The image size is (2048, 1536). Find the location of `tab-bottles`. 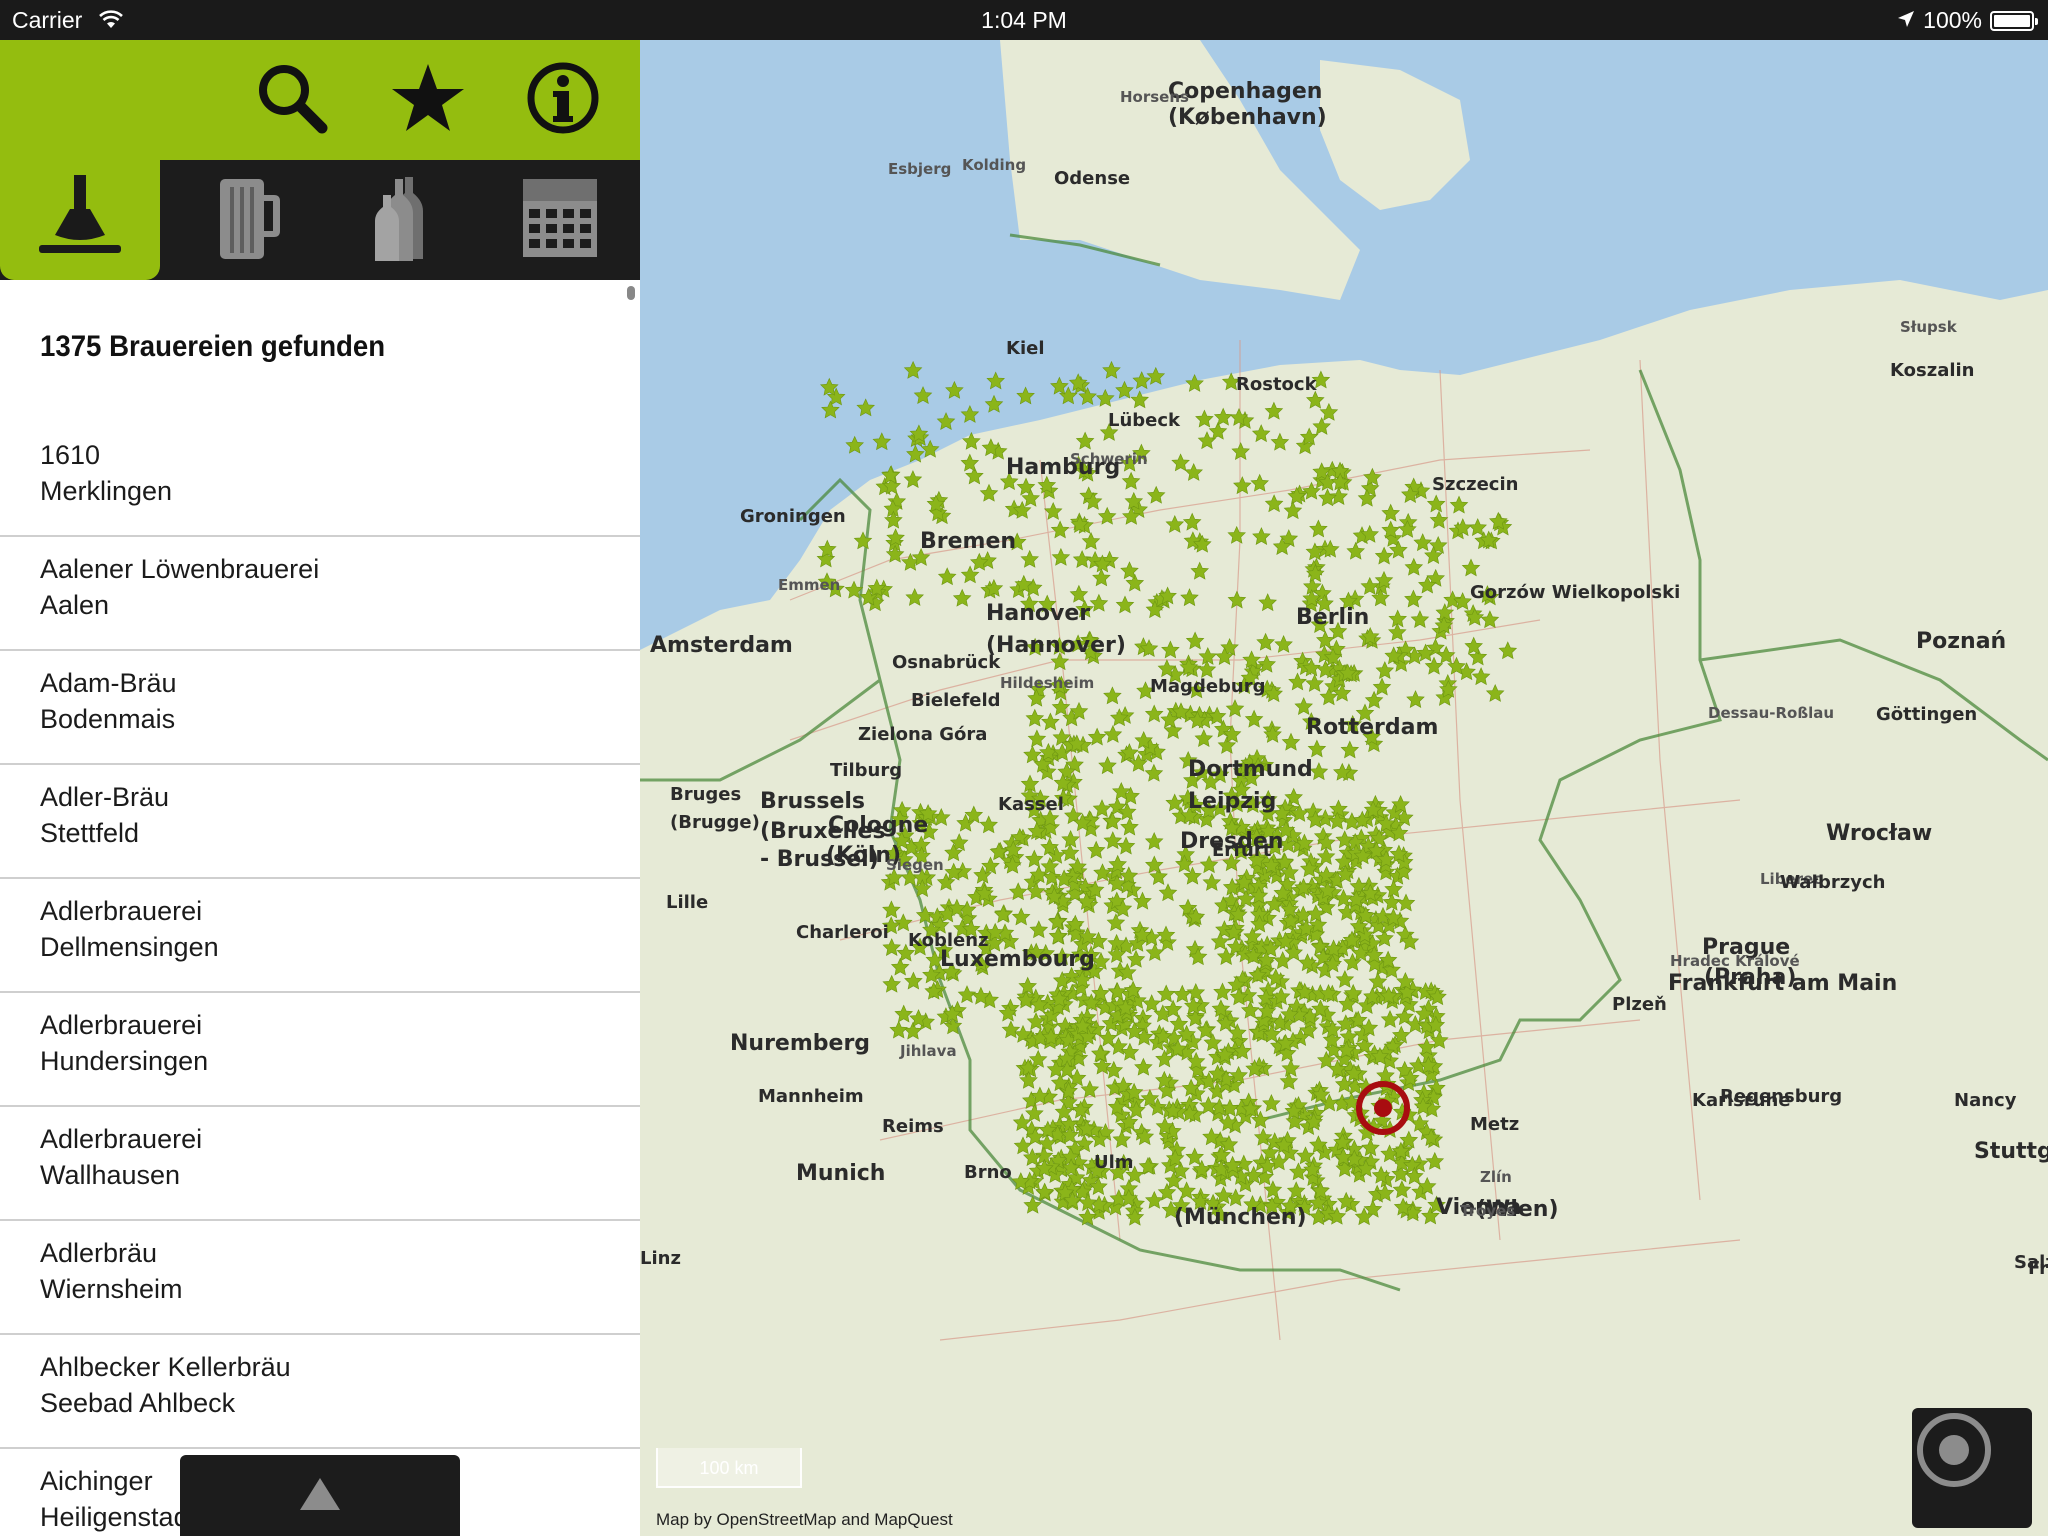

tab-bottles is located at coordinates (400, 220).